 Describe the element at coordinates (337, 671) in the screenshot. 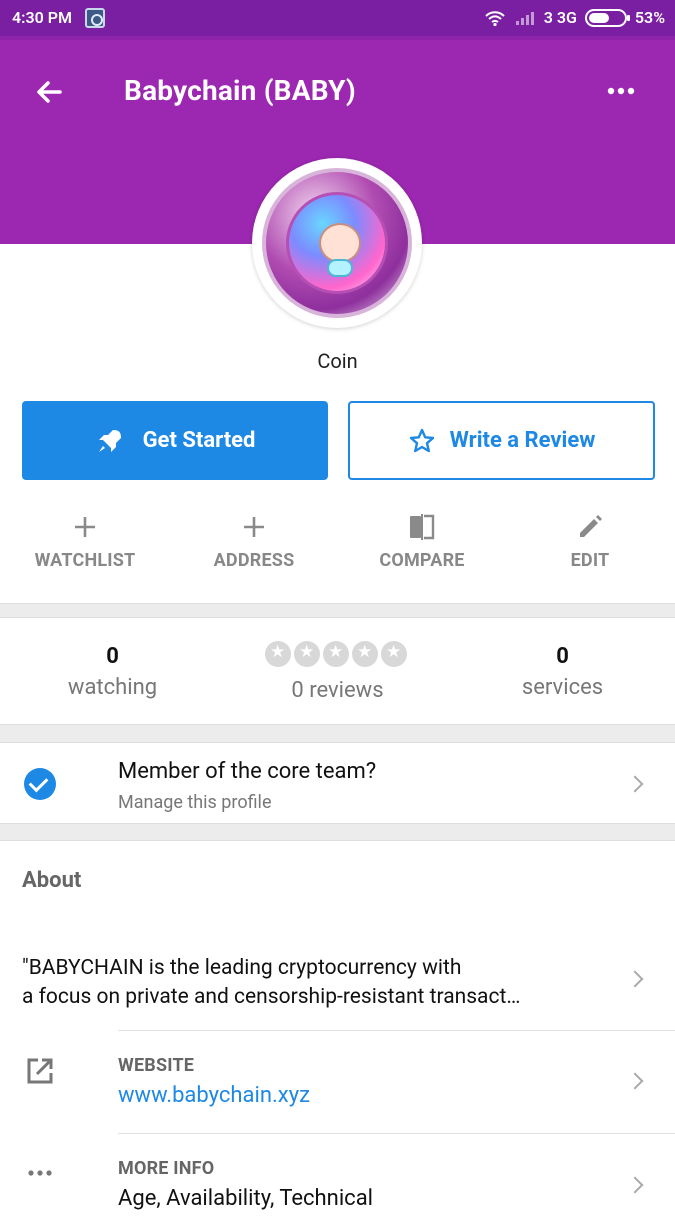

I see `stats-card: 0 watching 0 reviews 0 services` at that location.